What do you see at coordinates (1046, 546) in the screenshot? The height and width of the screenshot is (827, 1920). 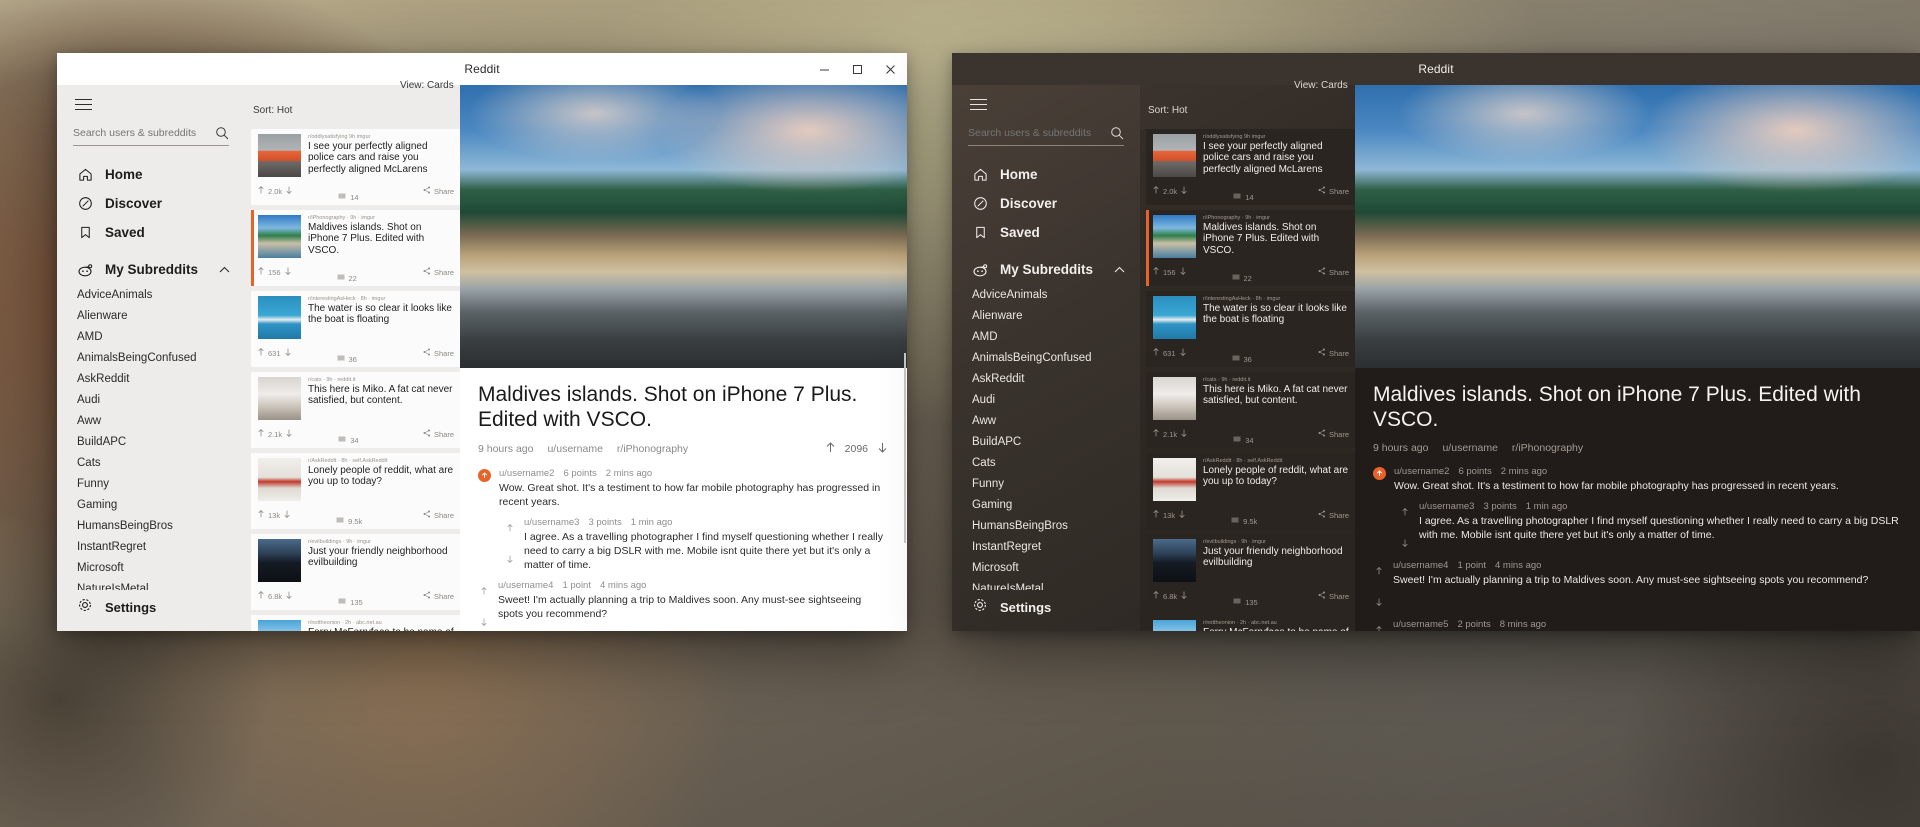 I see `list-item: InstantRegret` at bounding box center [1046, 546].